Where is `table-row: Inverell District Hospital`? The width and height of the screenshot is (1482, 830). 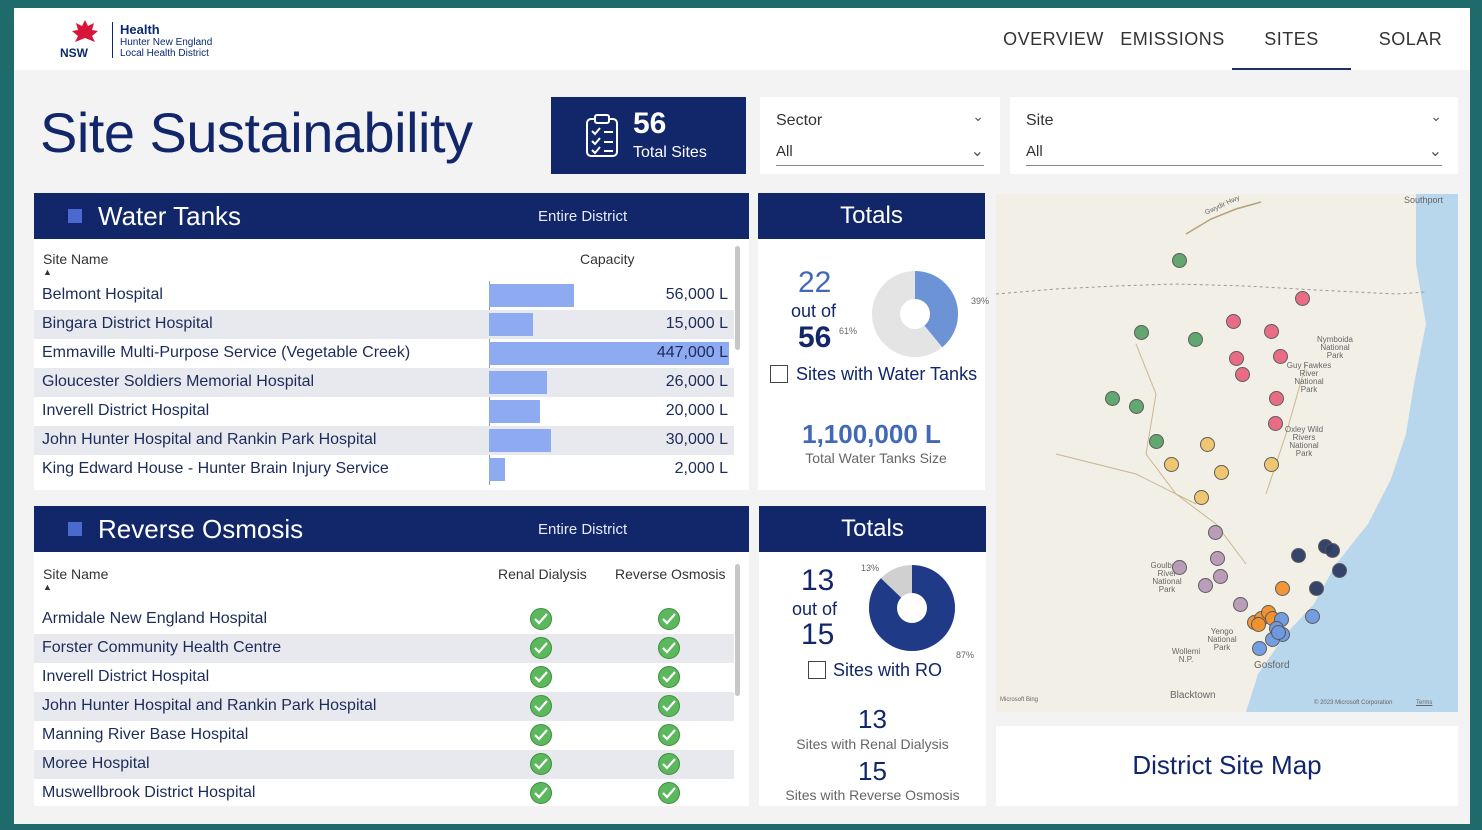 table-row: Inverell District Hospital is located at coordinates (384, 677).